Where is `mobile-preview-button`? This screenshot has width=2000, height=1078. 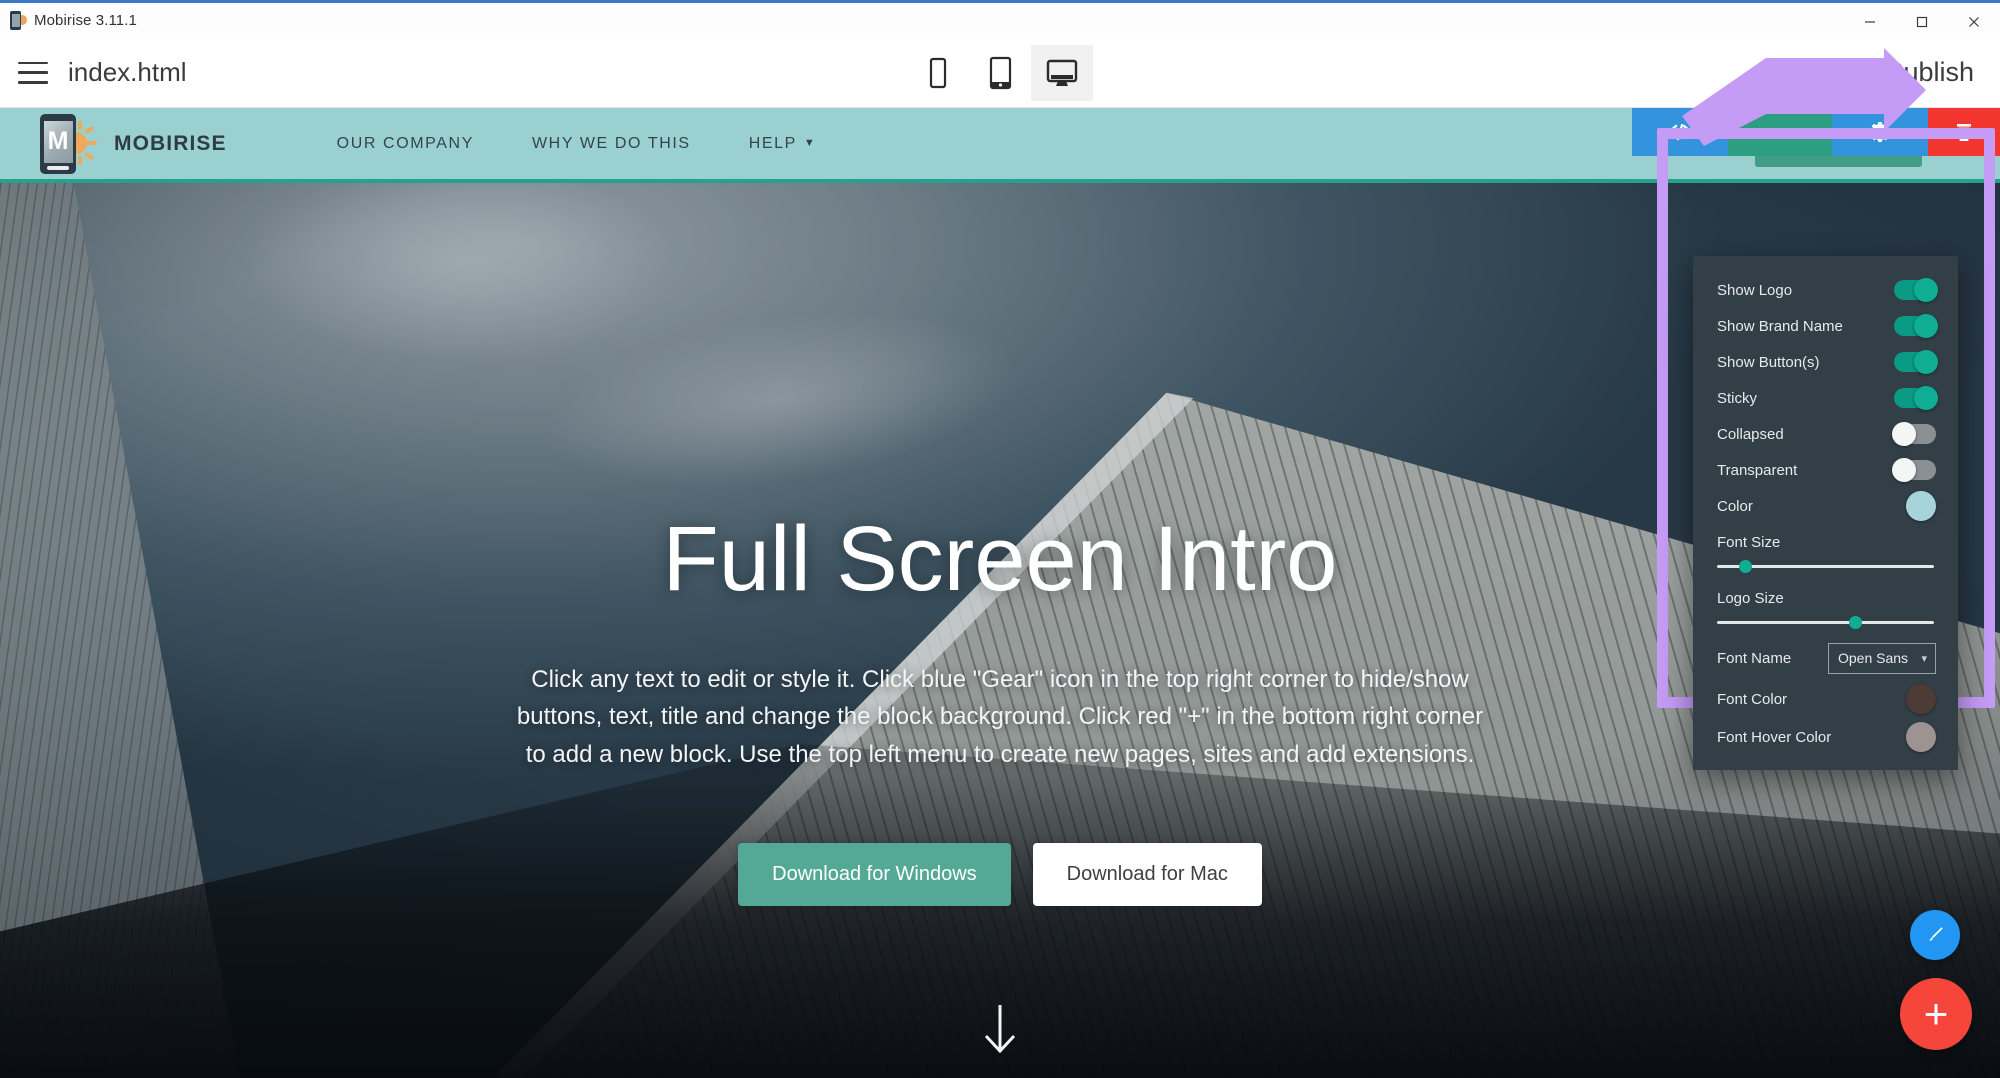
mobile-preview-button is located at coordinates (938, 73).